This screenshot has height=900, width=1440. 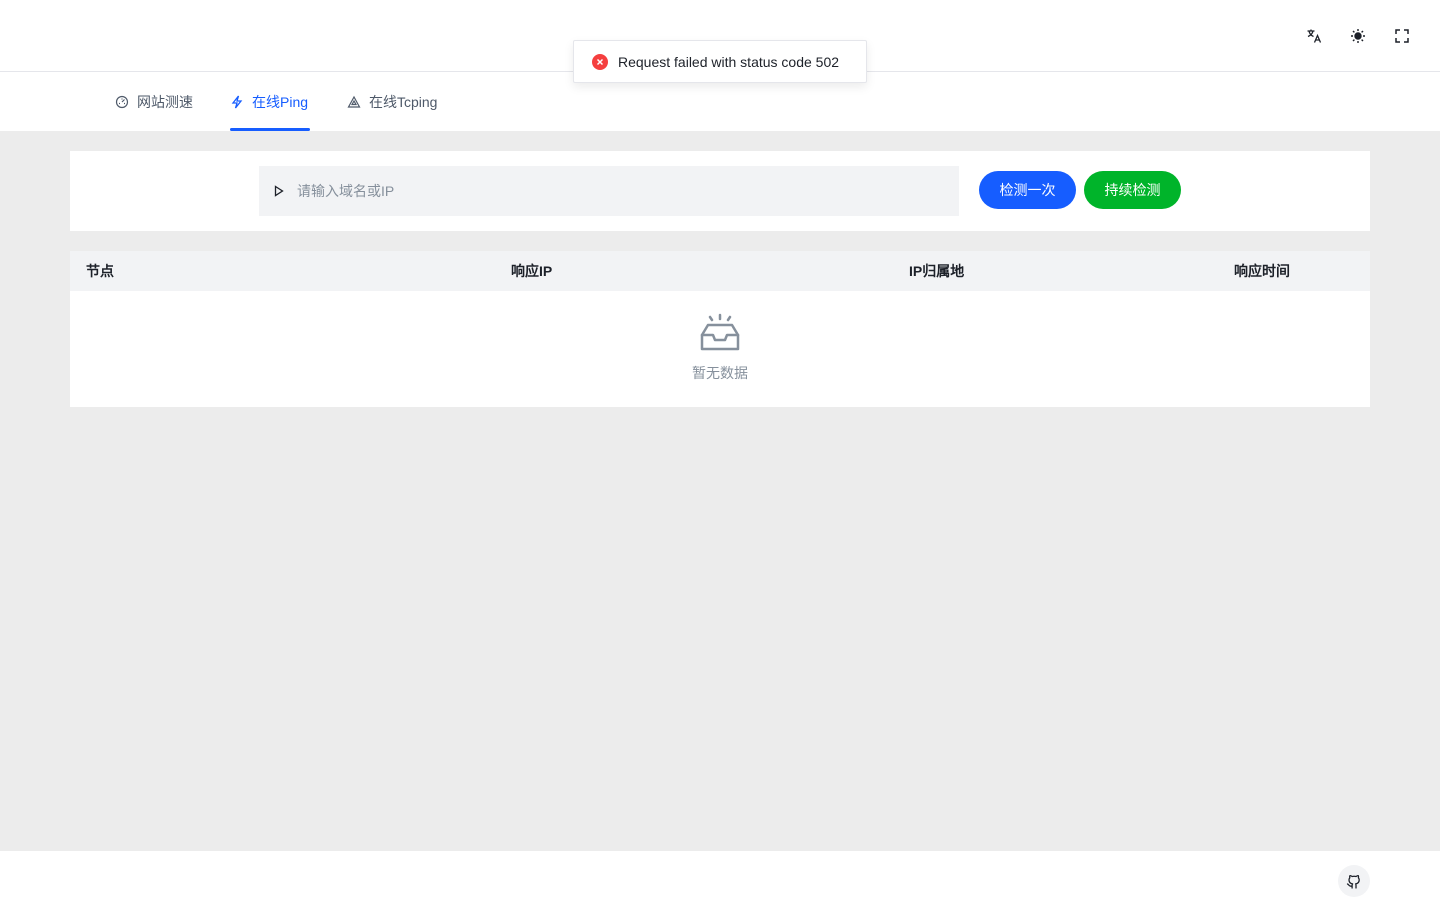 I want to click on empty-inbox-icon, so click(x=720, y=332).